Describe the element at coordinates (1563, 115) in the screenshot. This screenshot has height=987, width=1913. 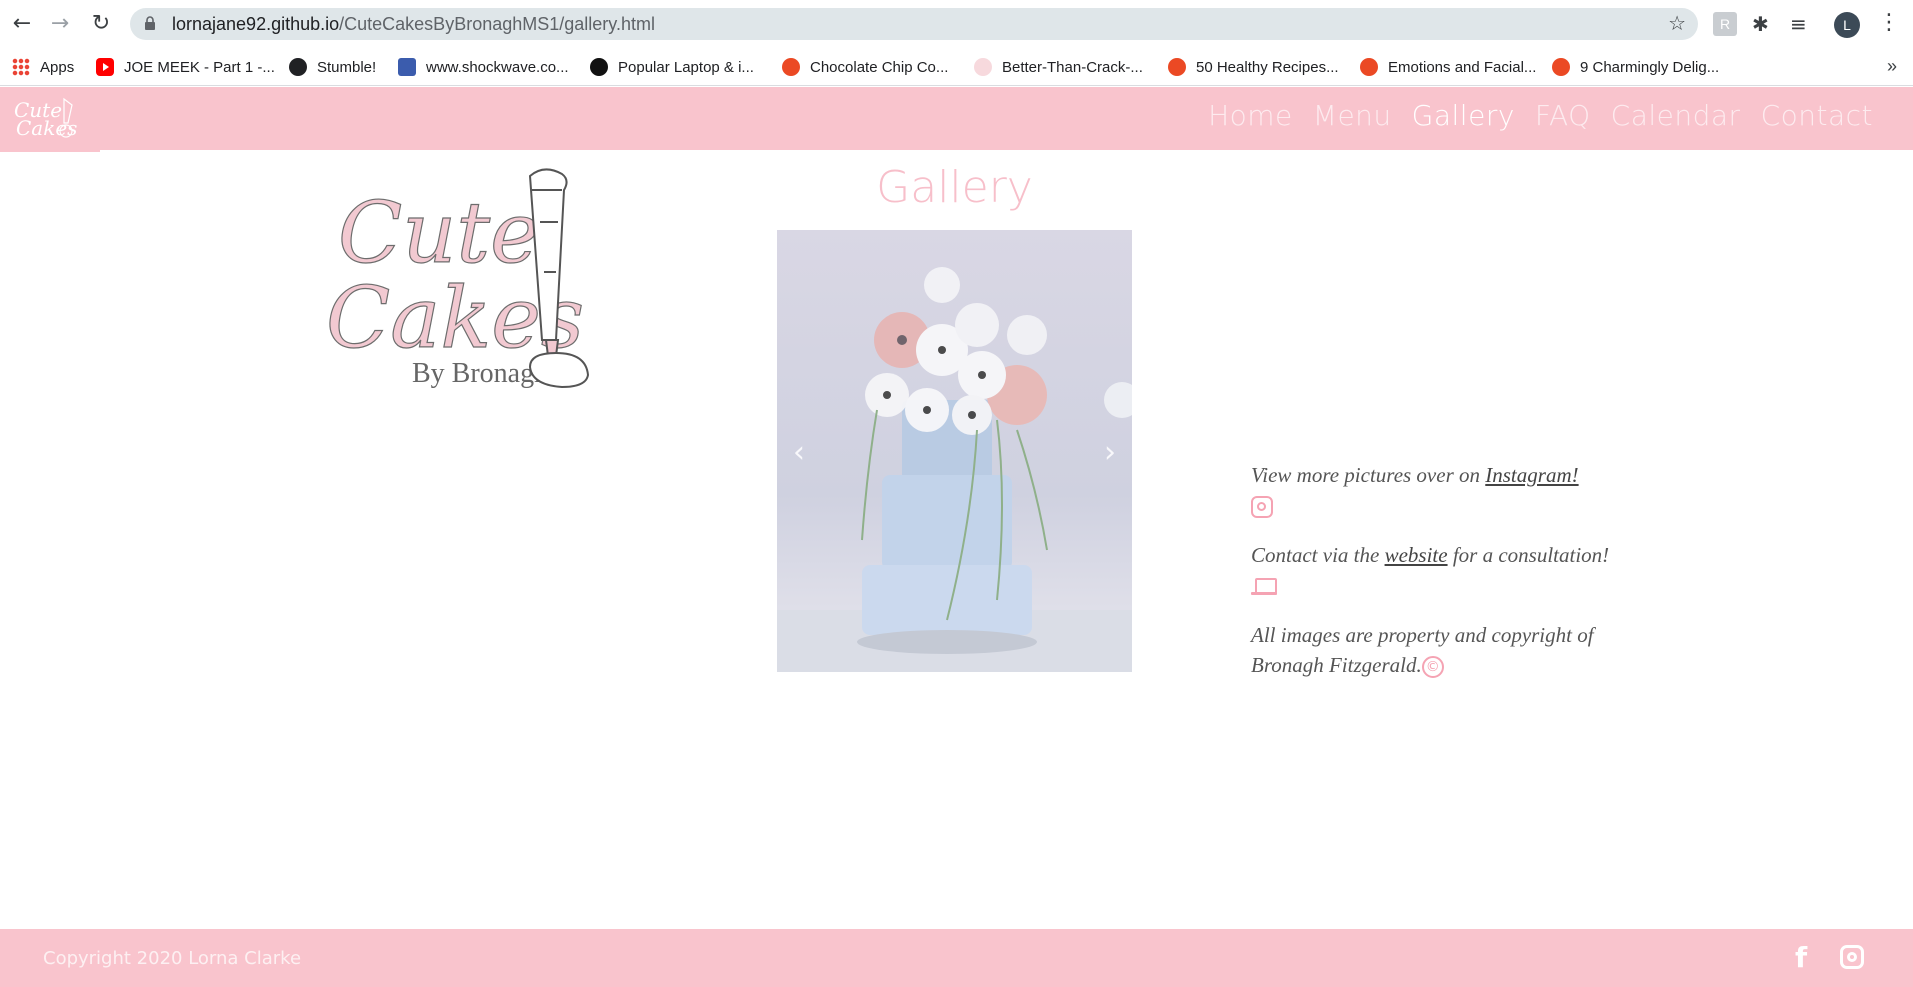
I see `nav-faq: FAQ` at that location.